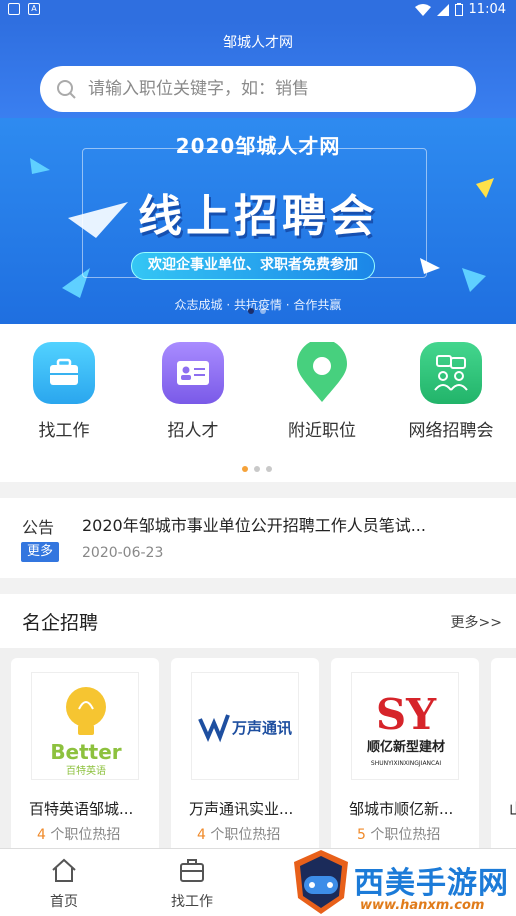  I want to click on watermark: 西美手游网 www.hanxm.com, so click(403, 882).